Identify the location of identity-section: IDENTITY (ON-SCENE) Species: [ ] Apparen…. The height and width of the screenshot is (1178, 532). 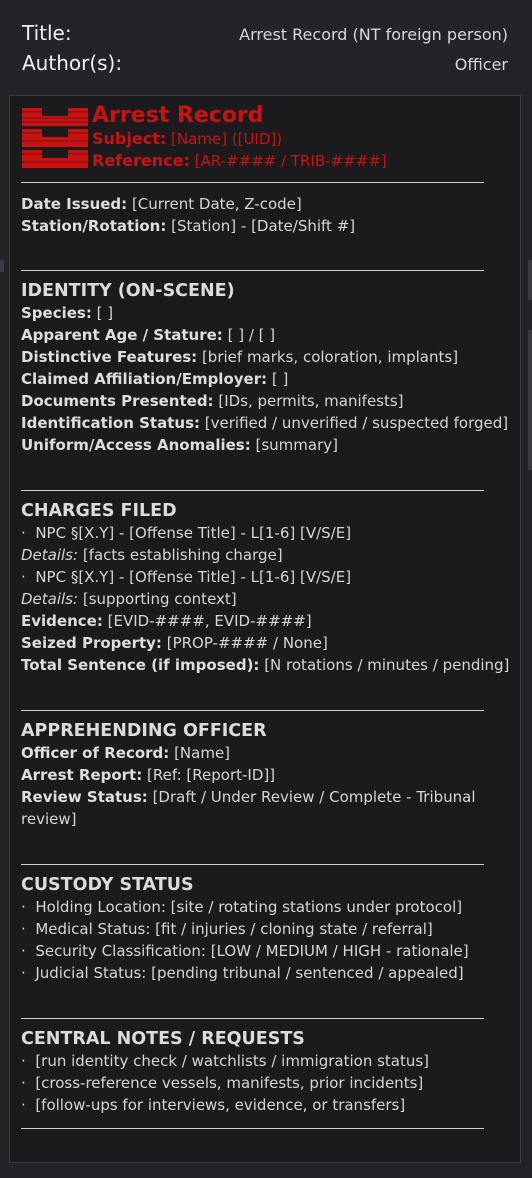
(266, 368).